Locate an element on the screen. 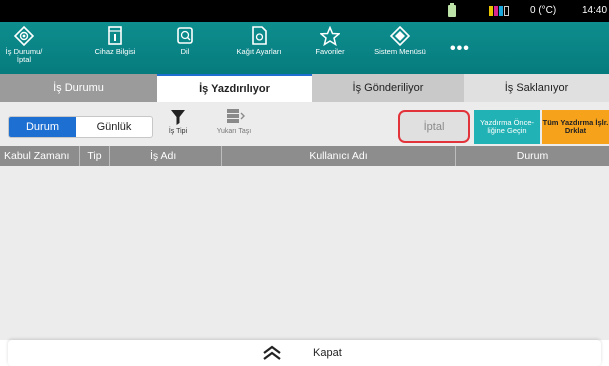 This screenshot has height=366, width=609. nav-system-menu: Sistem Menüsü is located at coordinates (400, 48).